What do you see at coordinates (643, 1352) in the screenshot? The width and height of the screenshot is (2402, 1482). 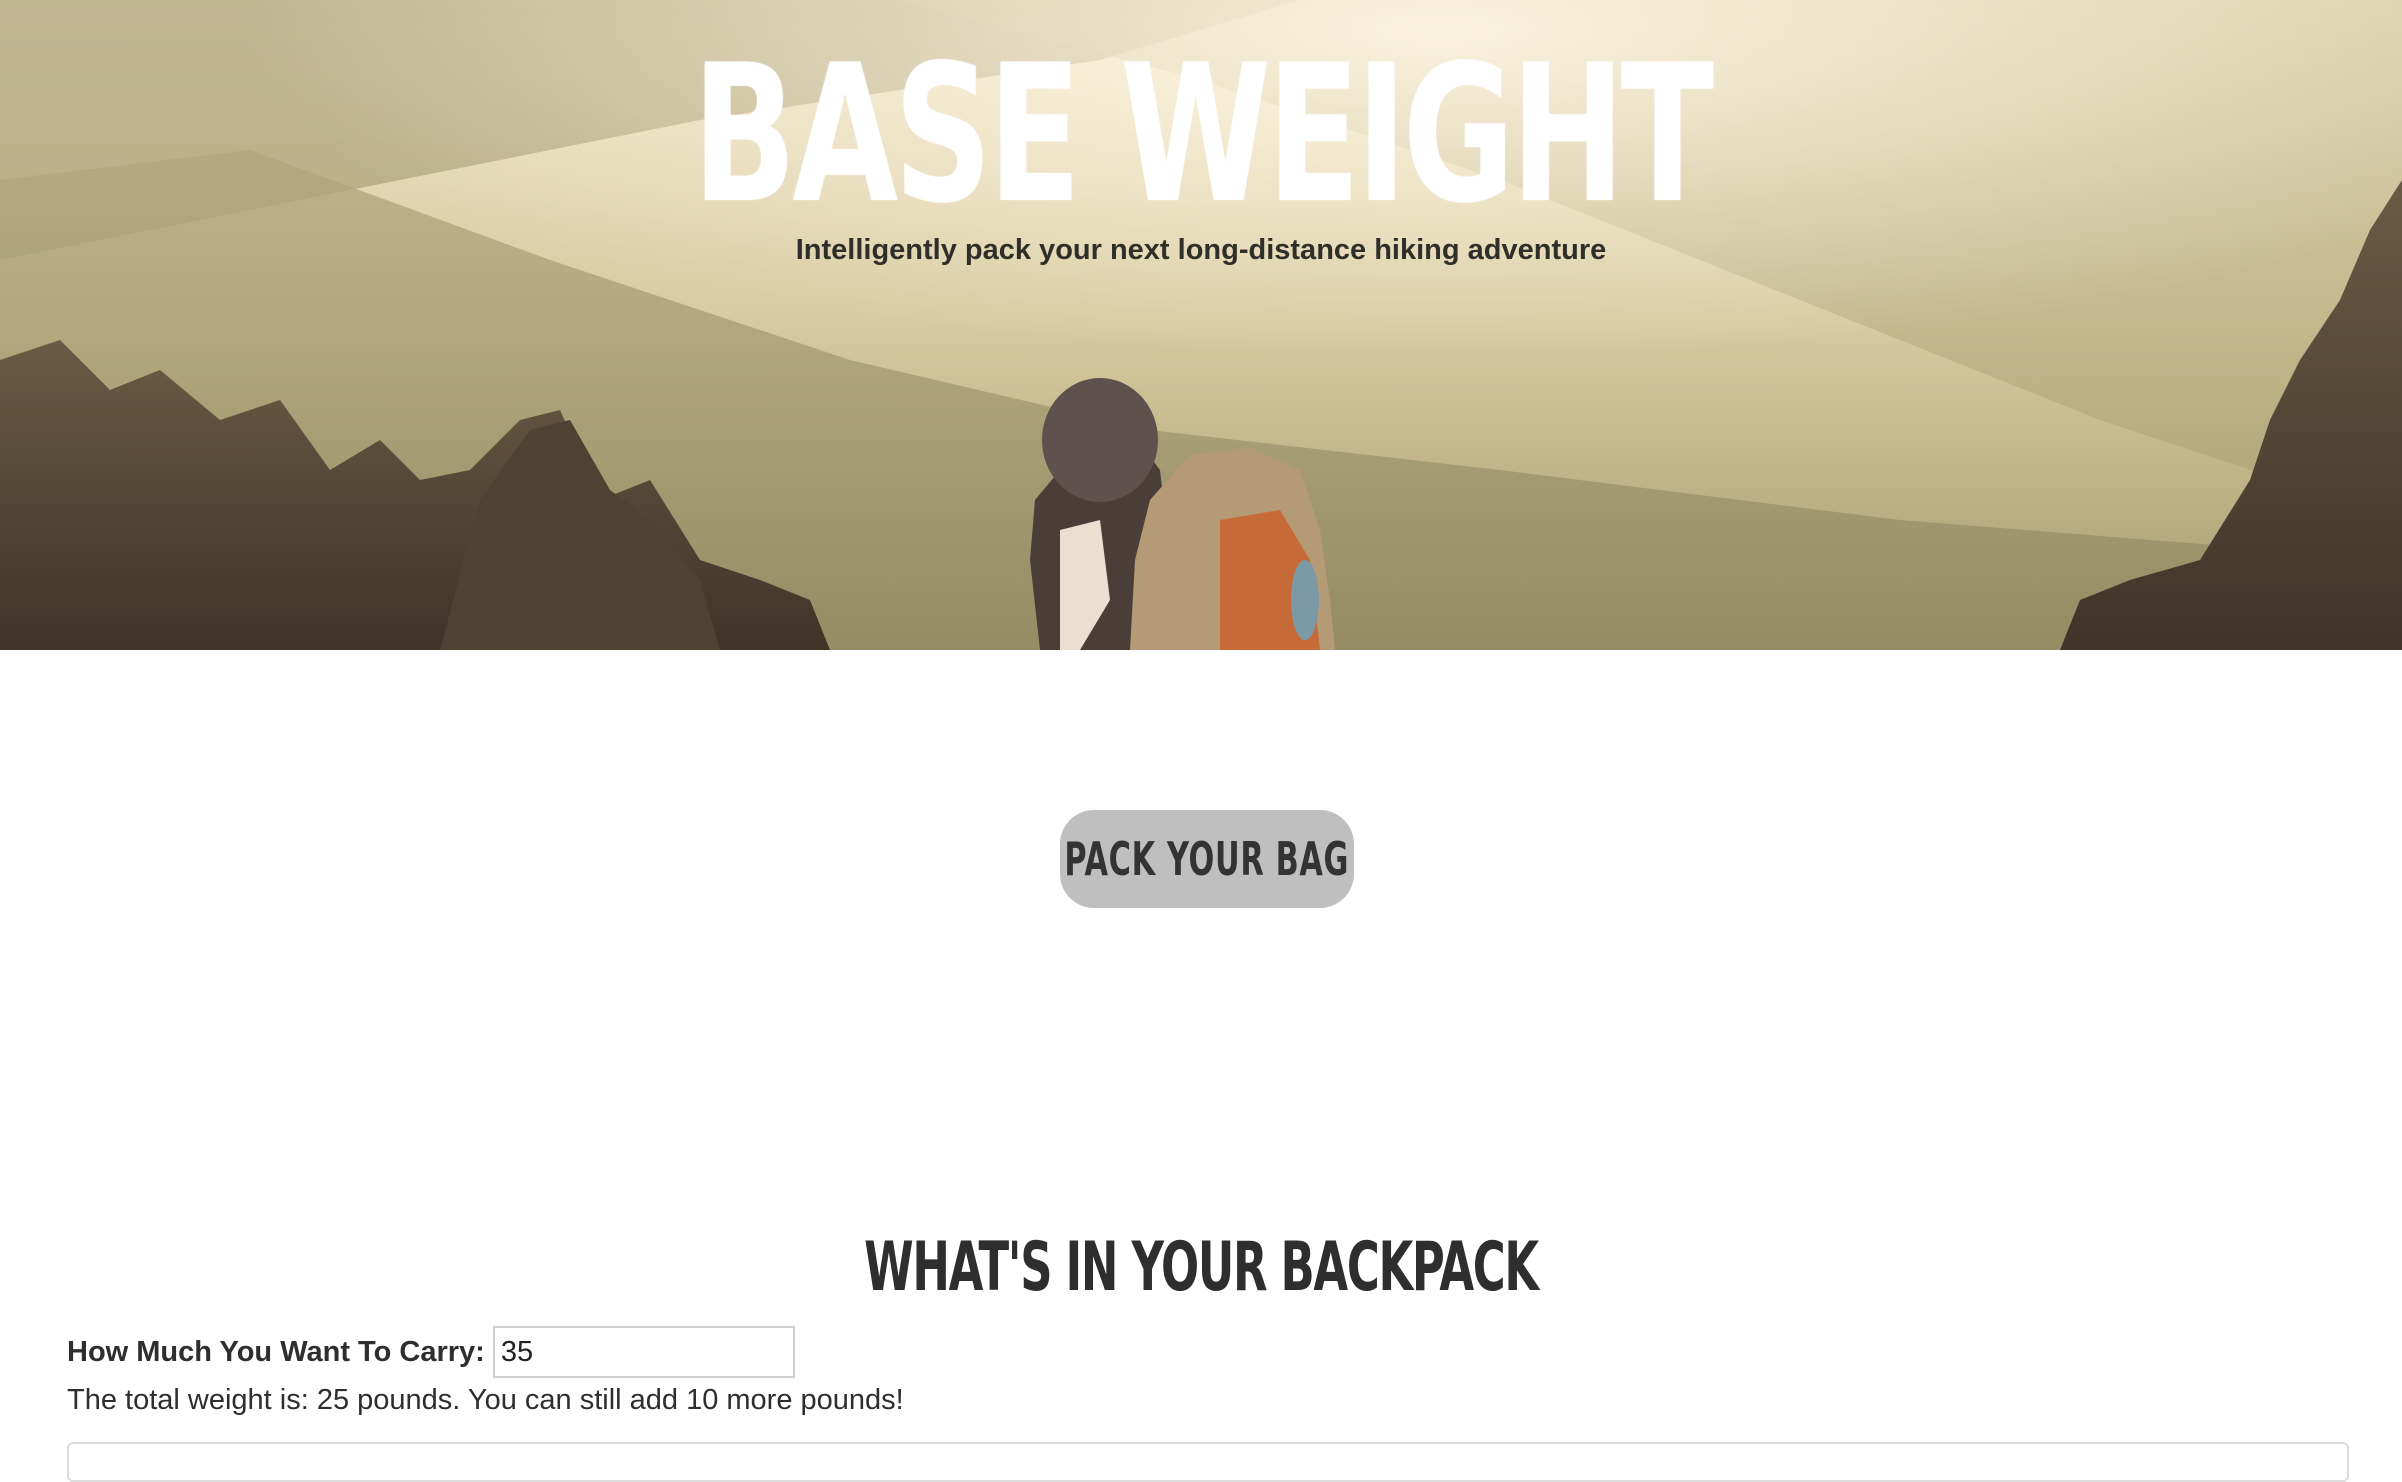 I see `carry-weight-input` at bounding box center [643, 1352].